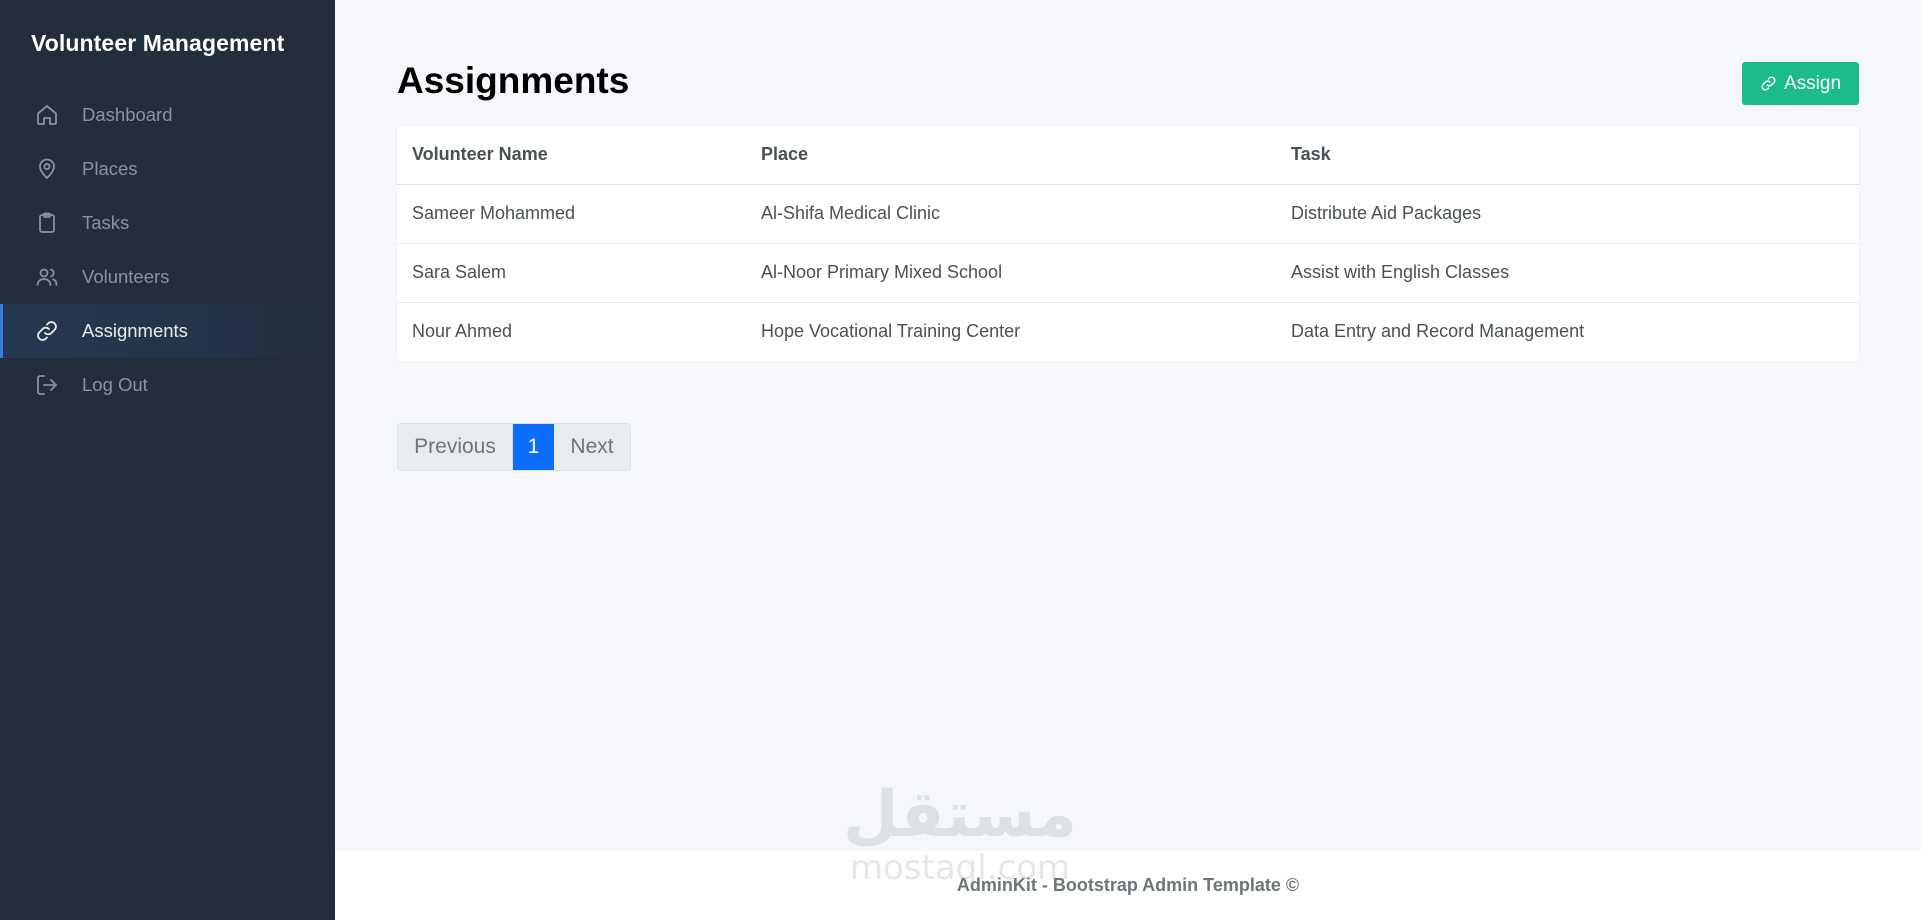  I want to click on table-header-row: Volunteer Name Place Task, so click(1128, 155).